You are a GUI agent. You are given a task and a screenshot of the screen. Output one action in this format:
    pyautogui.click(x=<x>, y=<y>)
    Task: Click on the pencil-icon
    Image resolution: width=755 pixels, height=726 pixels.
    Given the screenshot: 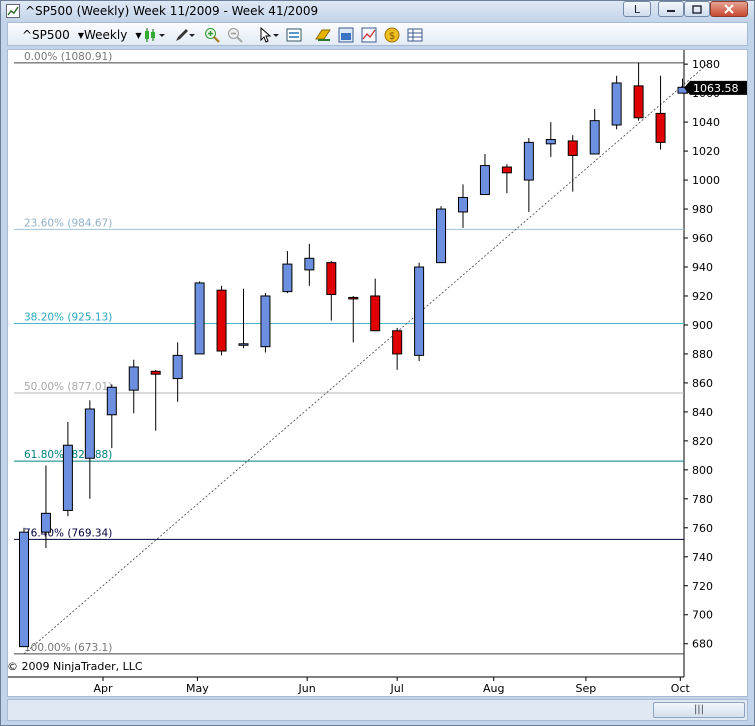 What is the action you would take?
    pyautogui.click(x=185, y=35)
    